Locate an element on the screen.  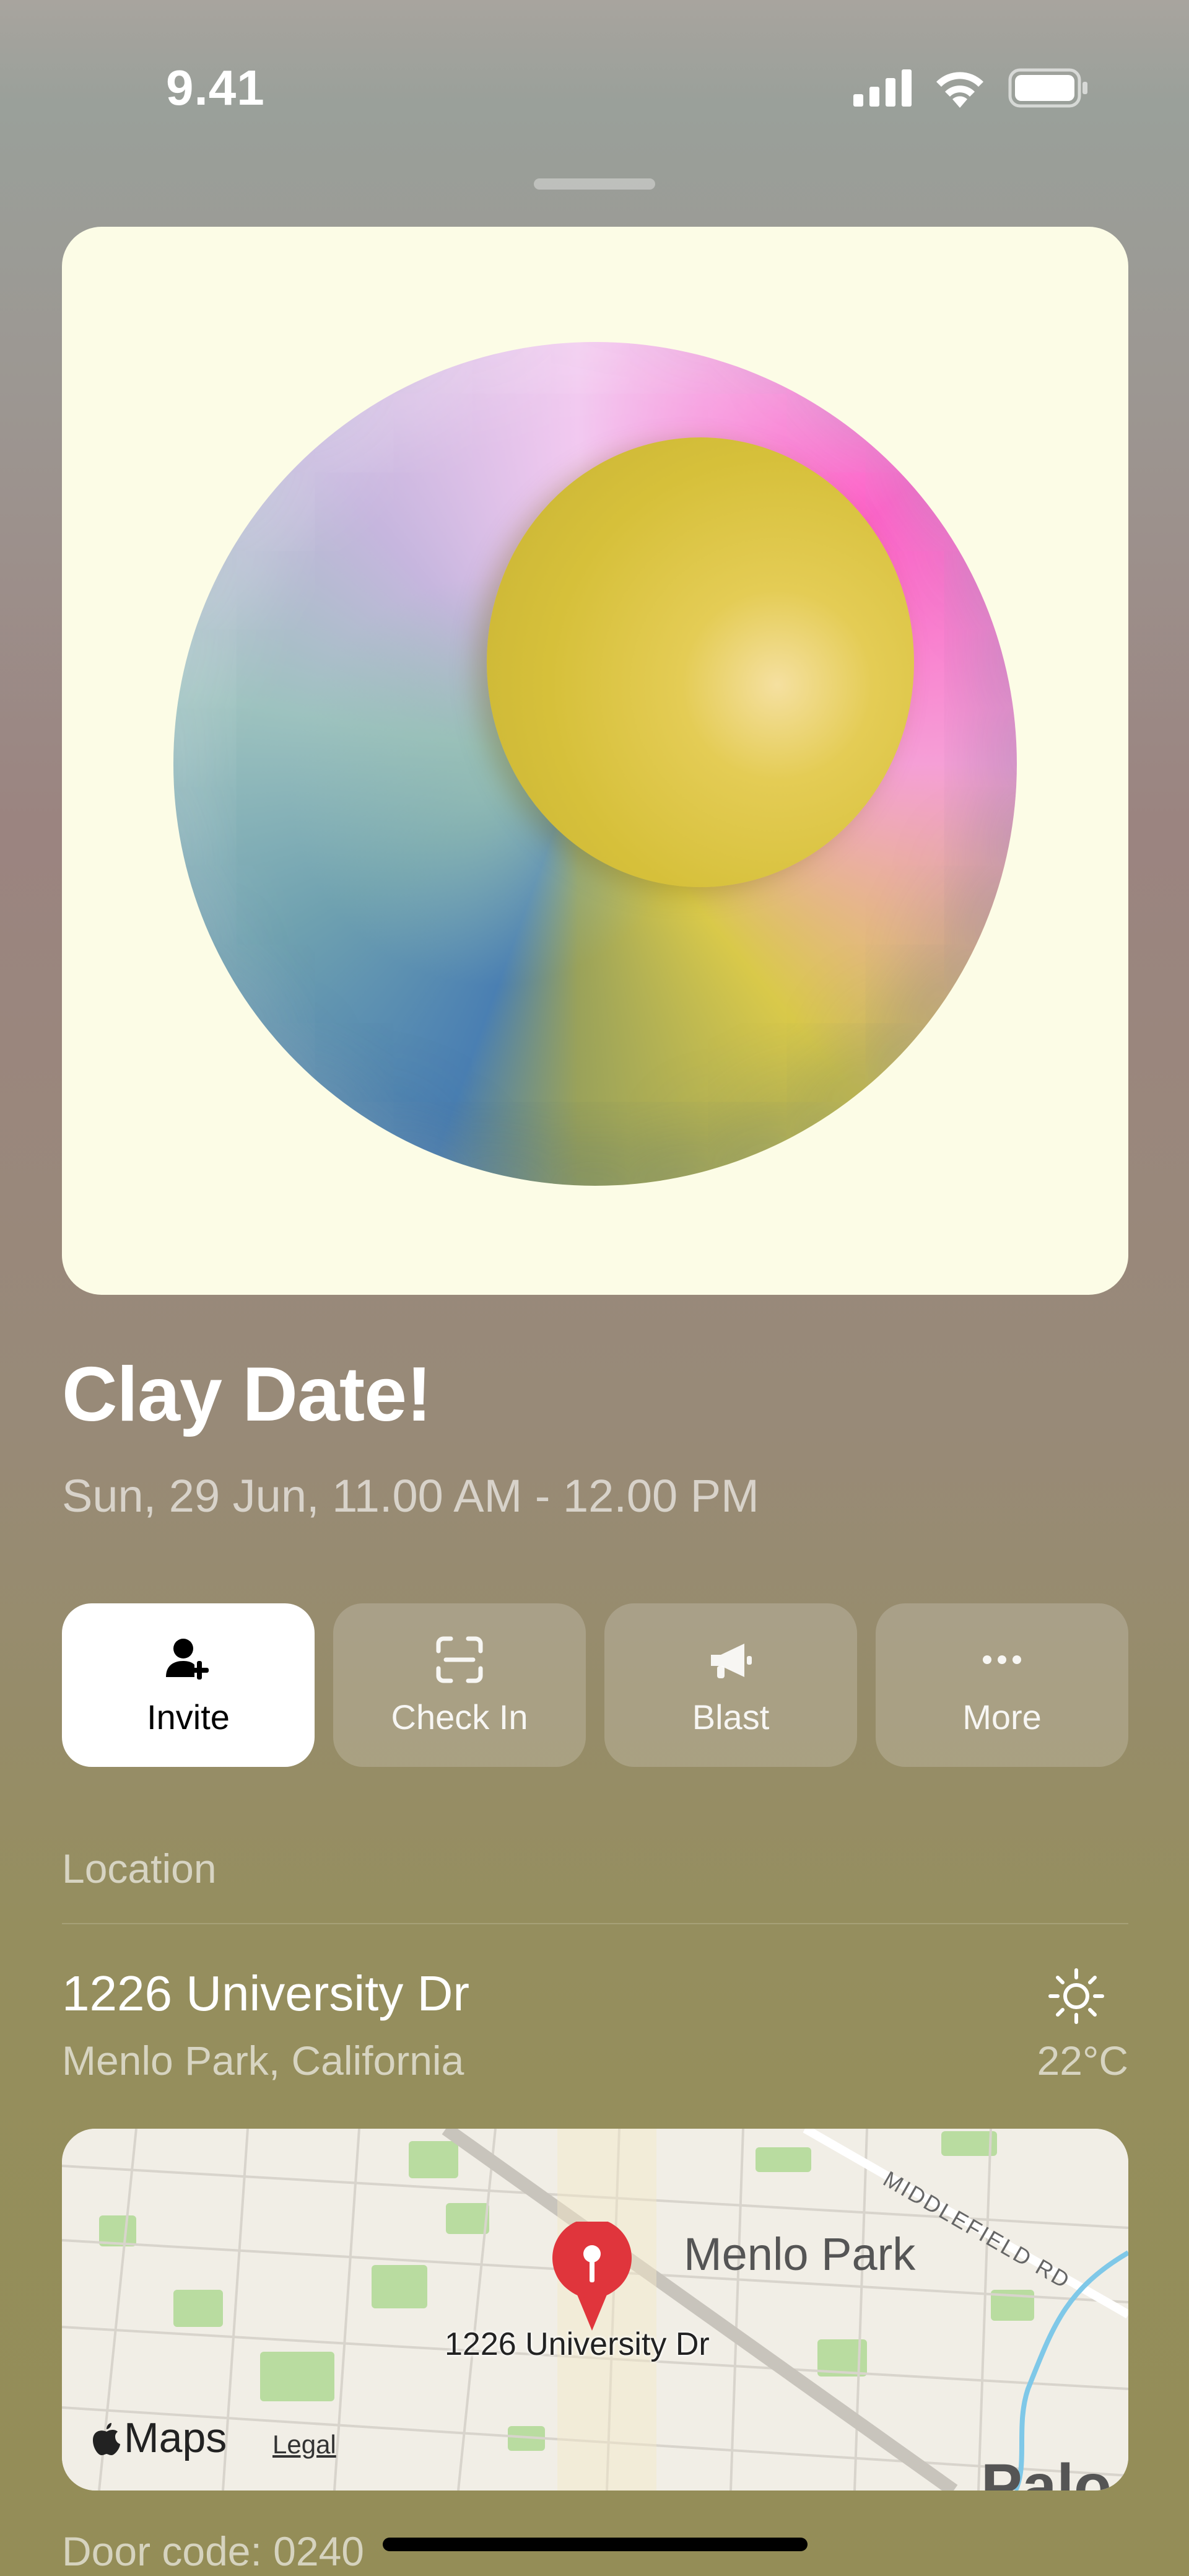
map-city-label: Menlo Park is located at coordinates (800, 2254).